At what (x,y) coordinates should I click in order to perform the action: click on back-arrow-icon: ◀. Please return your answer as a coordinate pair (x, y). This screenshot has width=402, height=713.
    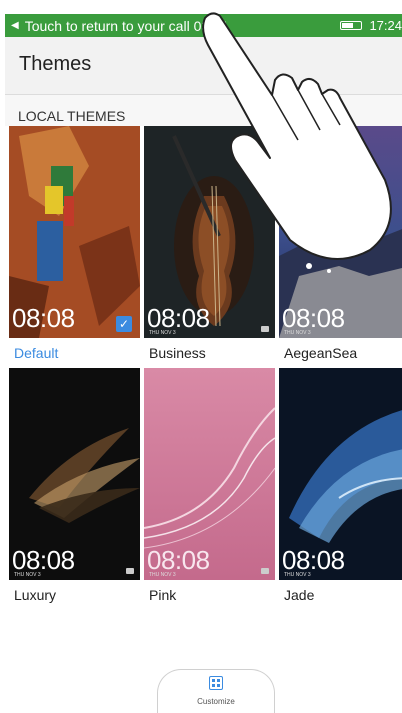
    Looking at the image, I should click on (15, 25).